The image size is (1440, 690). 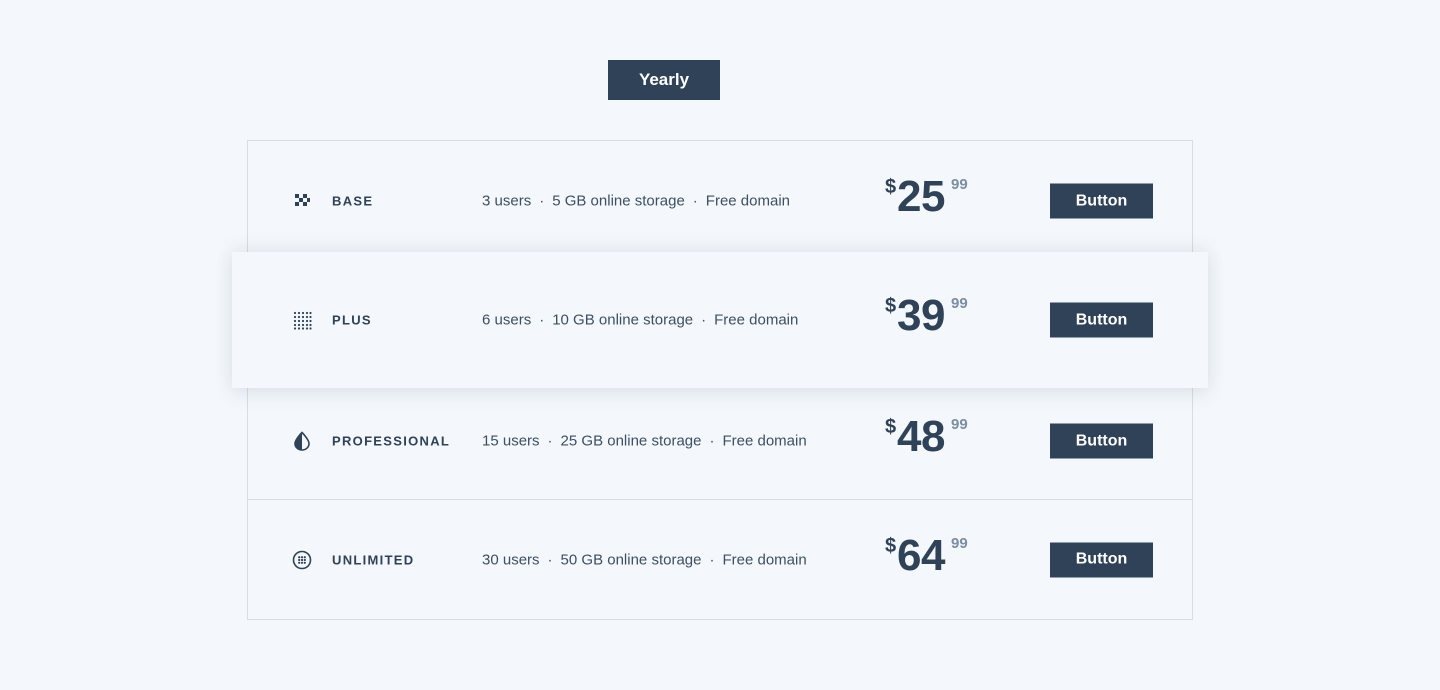 What do you see at coordinates (618, 201) in the screenshot?
I see `feature-storage: 5 GB online storage` at bounding box center [618, 201].